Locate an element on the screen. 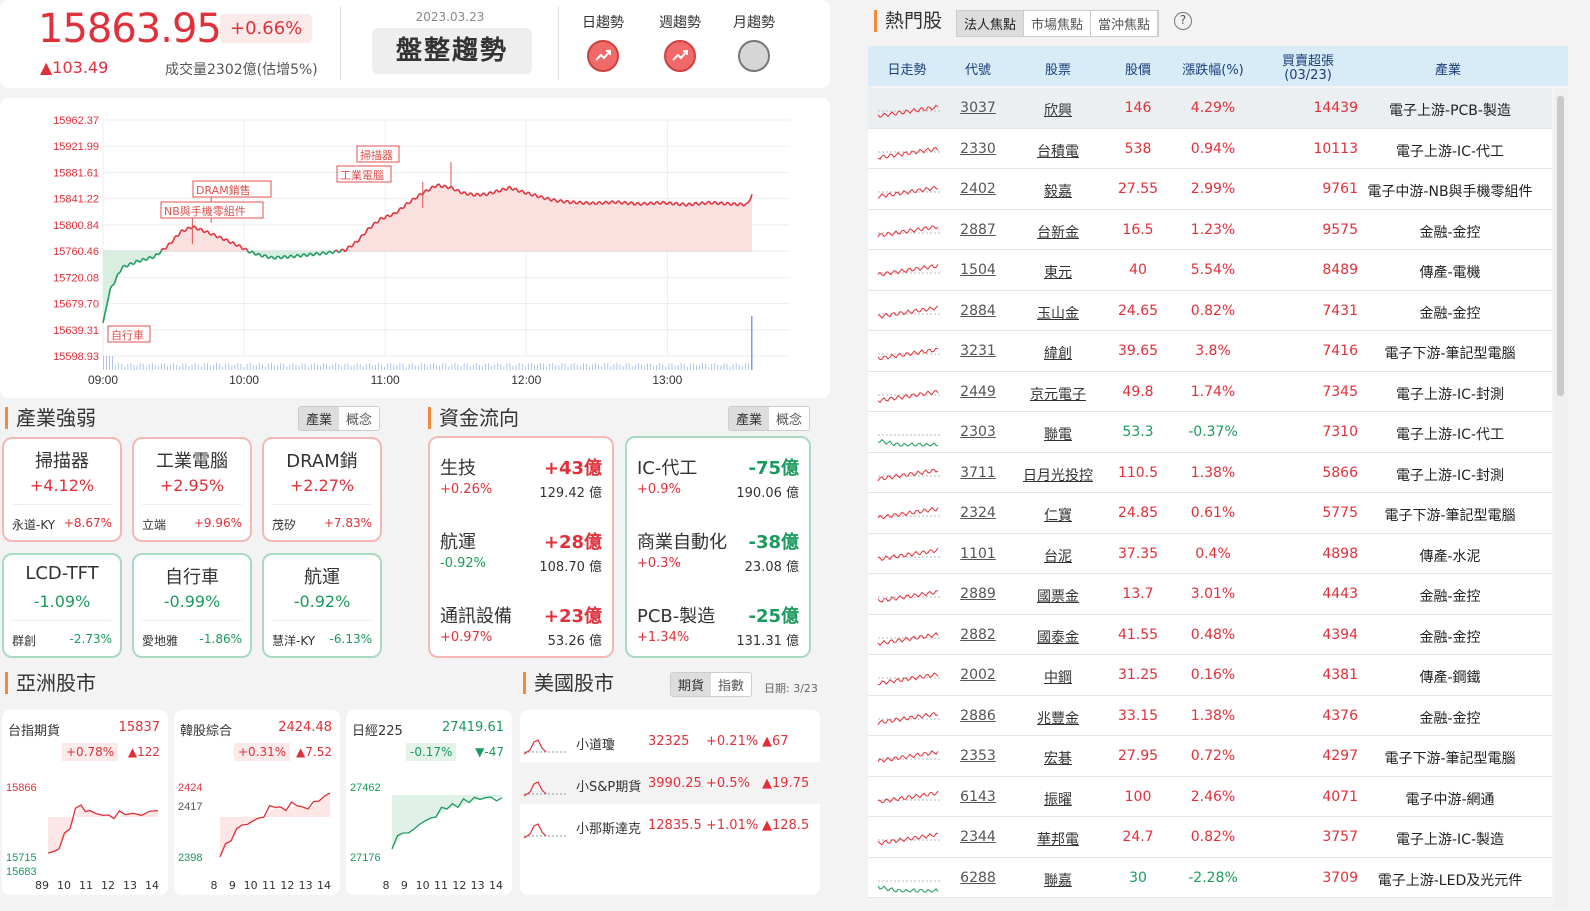  leader-stock: 愛地雅 is located at coordinates (160, 640).